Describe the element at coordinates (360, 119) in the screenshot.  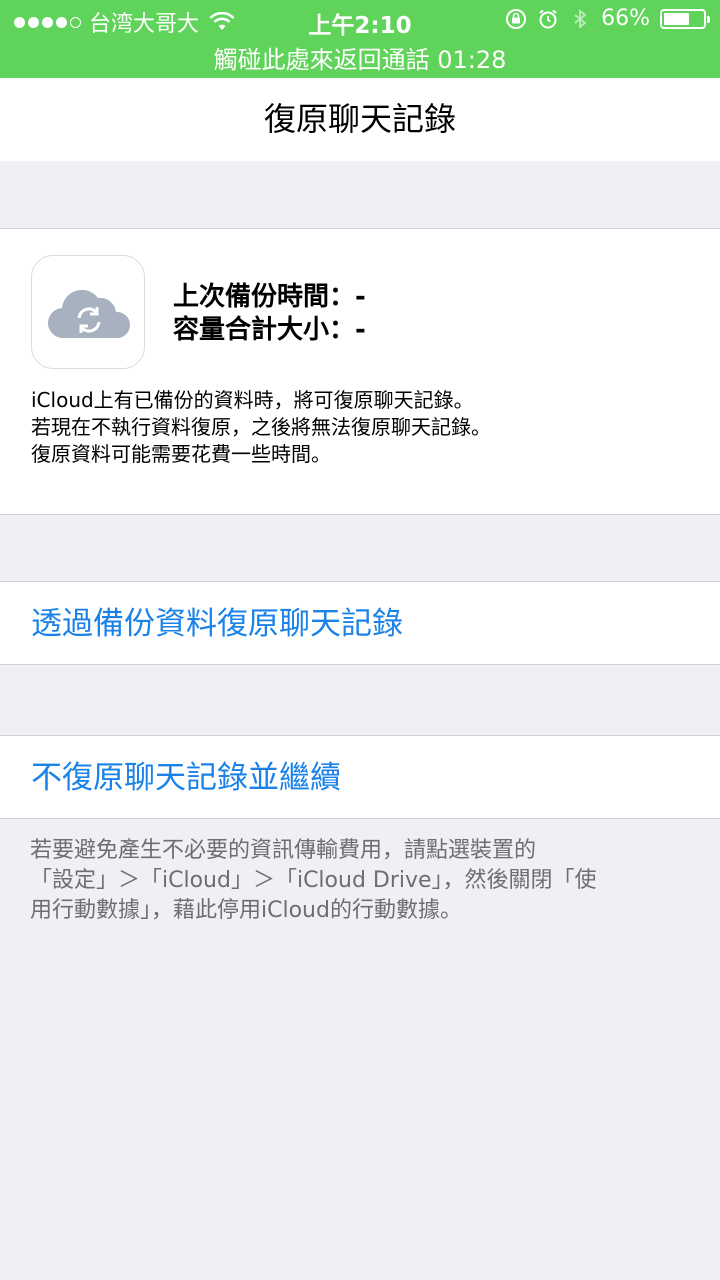
I see `page-title: 復原聊天記錄` at that location.